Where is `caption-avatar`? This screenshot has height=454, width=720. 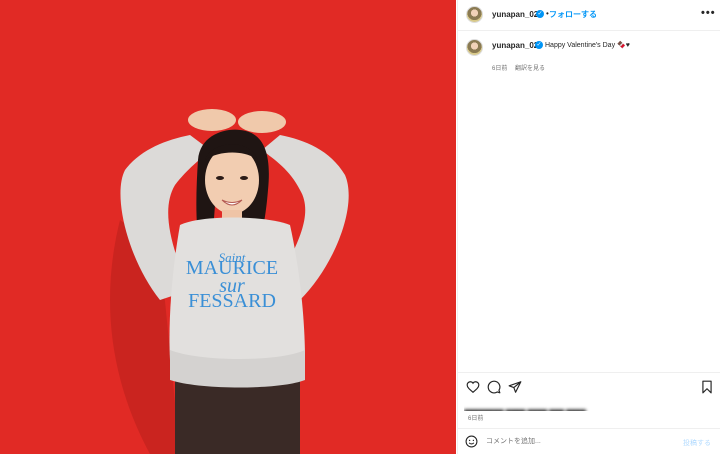
caption-avatar is located at coordinates (474, 47).